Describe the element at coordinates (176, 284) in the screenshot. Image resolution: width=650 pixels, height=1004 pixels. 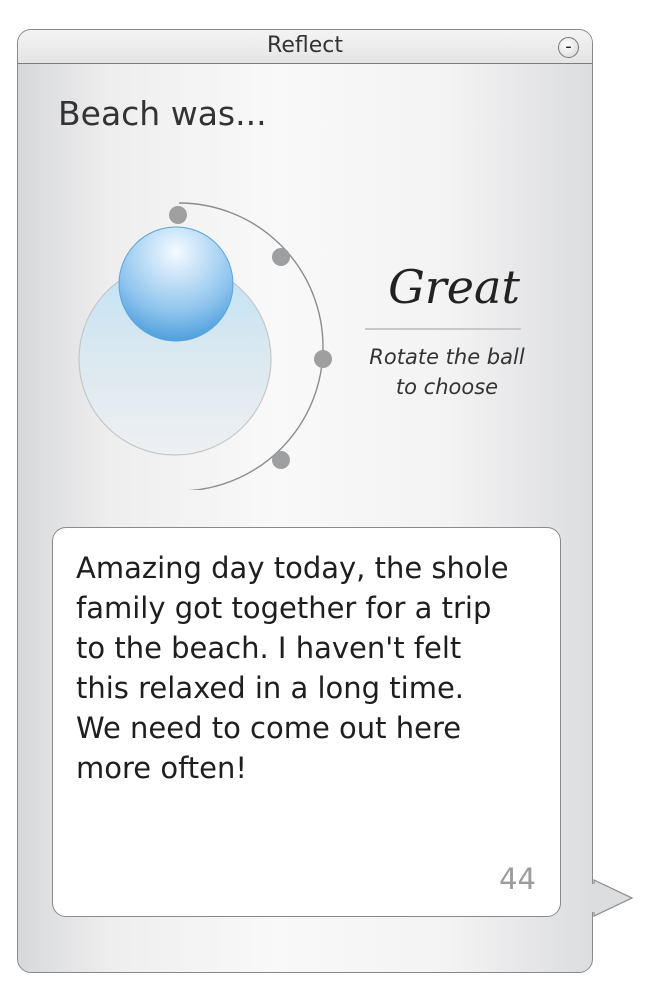
I see `mood-selector-ball` at that location.